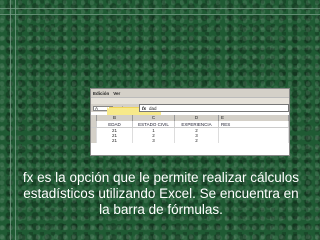 The width and height of the screenshot is (320, 240). Describe the element at coordinates (115, 124) in the screenshot. I see `cell: EDAD` at that location.